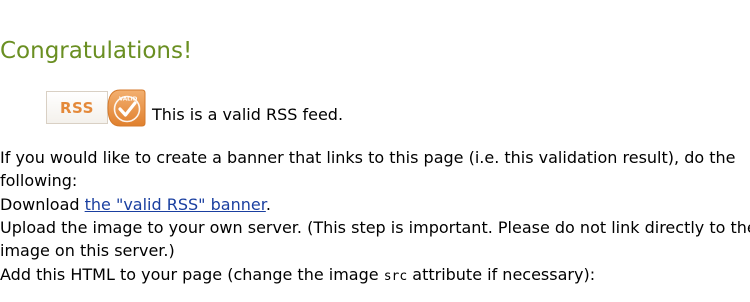  I want to click on valid-rss-badge: RSS VALID, so click(97, 108).